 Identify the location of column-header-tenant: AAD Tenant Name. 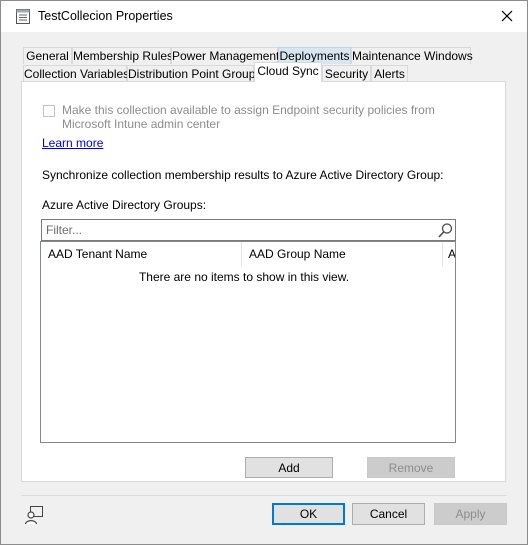
(141, 254).